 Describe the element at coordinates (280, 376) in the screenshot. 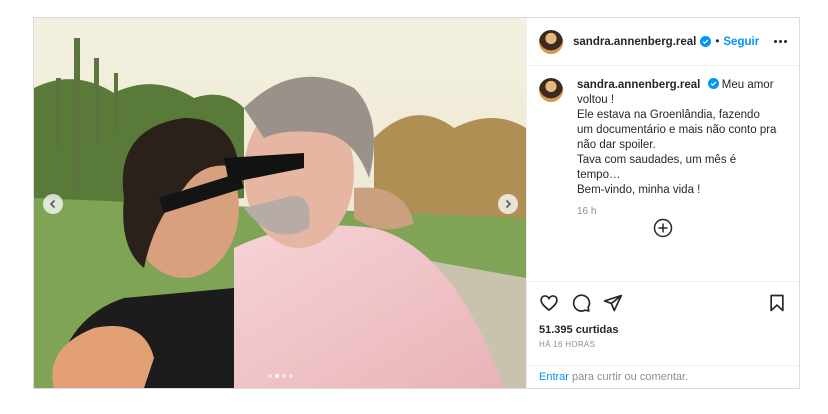

I see `carousel-indicator` at that location.